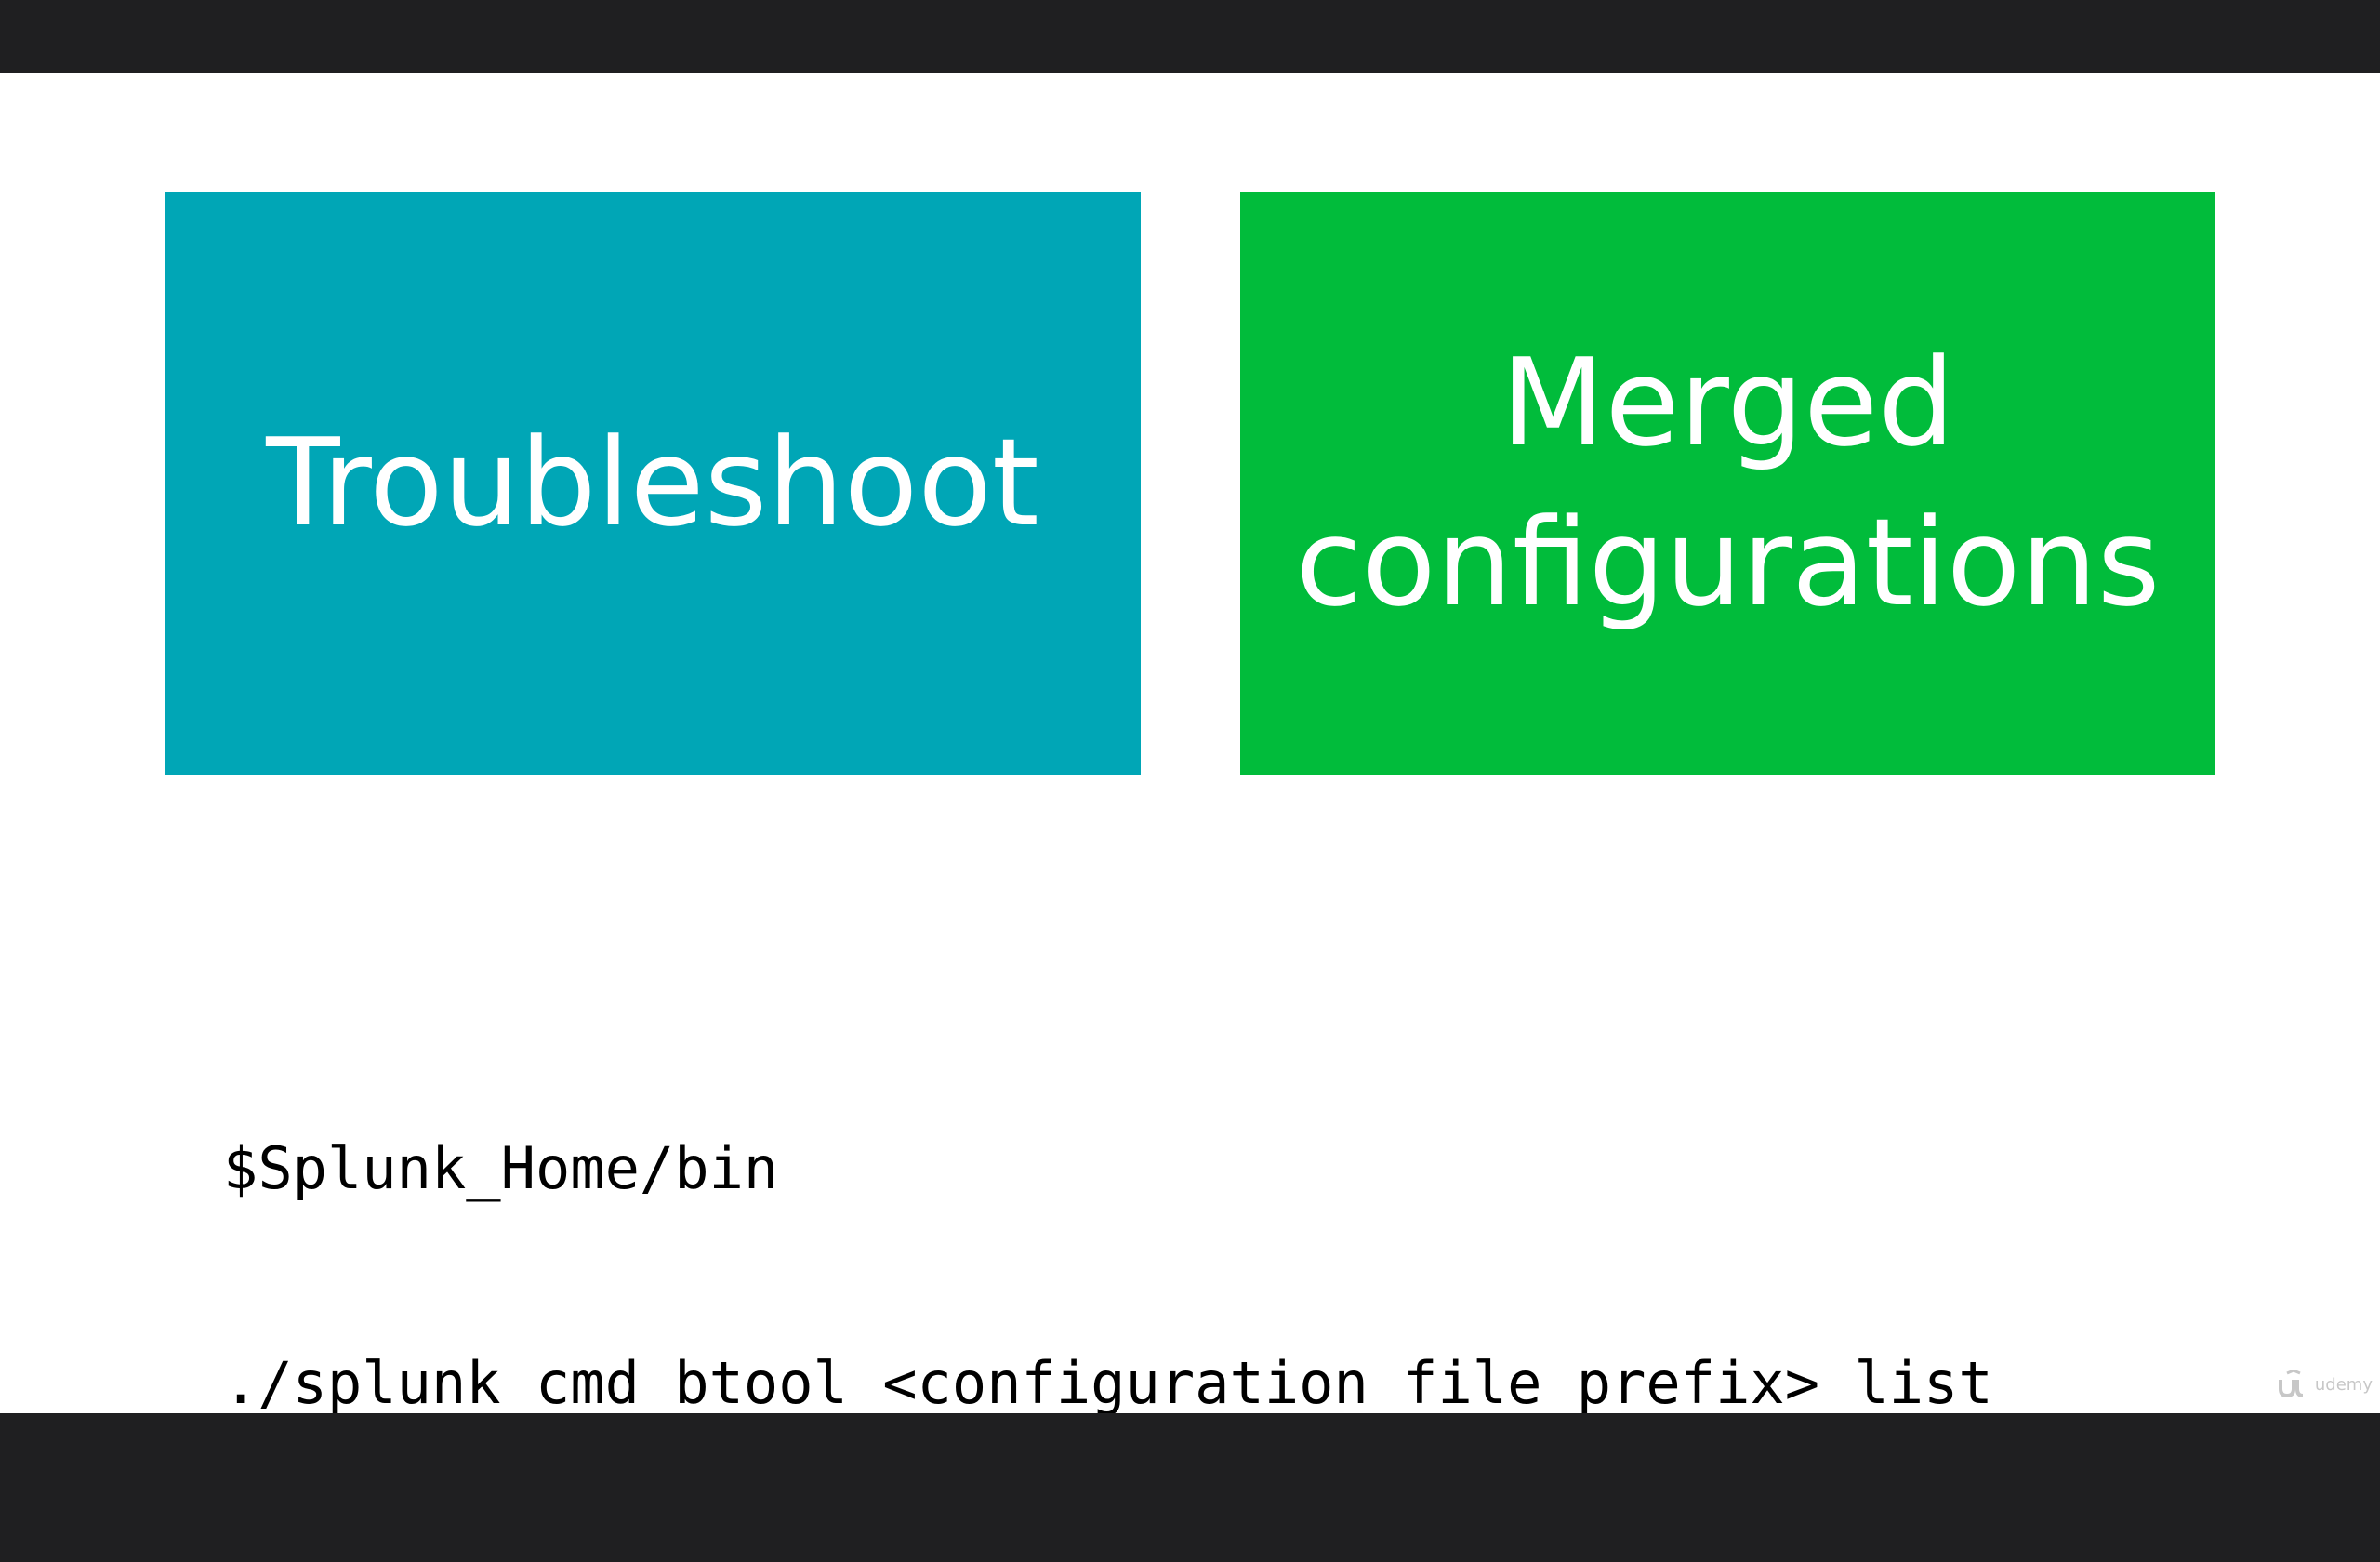  Describe the element at coordinates (1190, 1451) in the screenshot. I see `video-bottom-bar` at that location.